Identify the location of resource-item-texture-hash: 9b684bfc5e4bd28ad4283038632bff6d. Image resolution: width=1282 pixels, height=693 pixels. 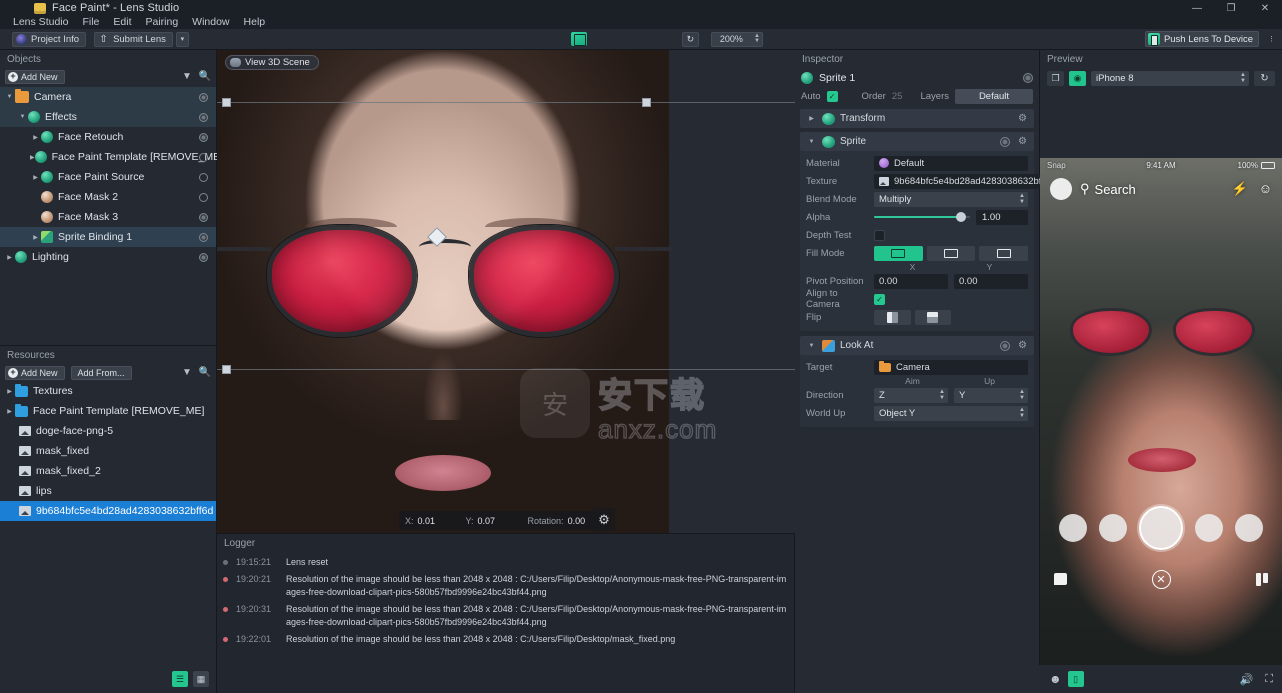
(108, 511).